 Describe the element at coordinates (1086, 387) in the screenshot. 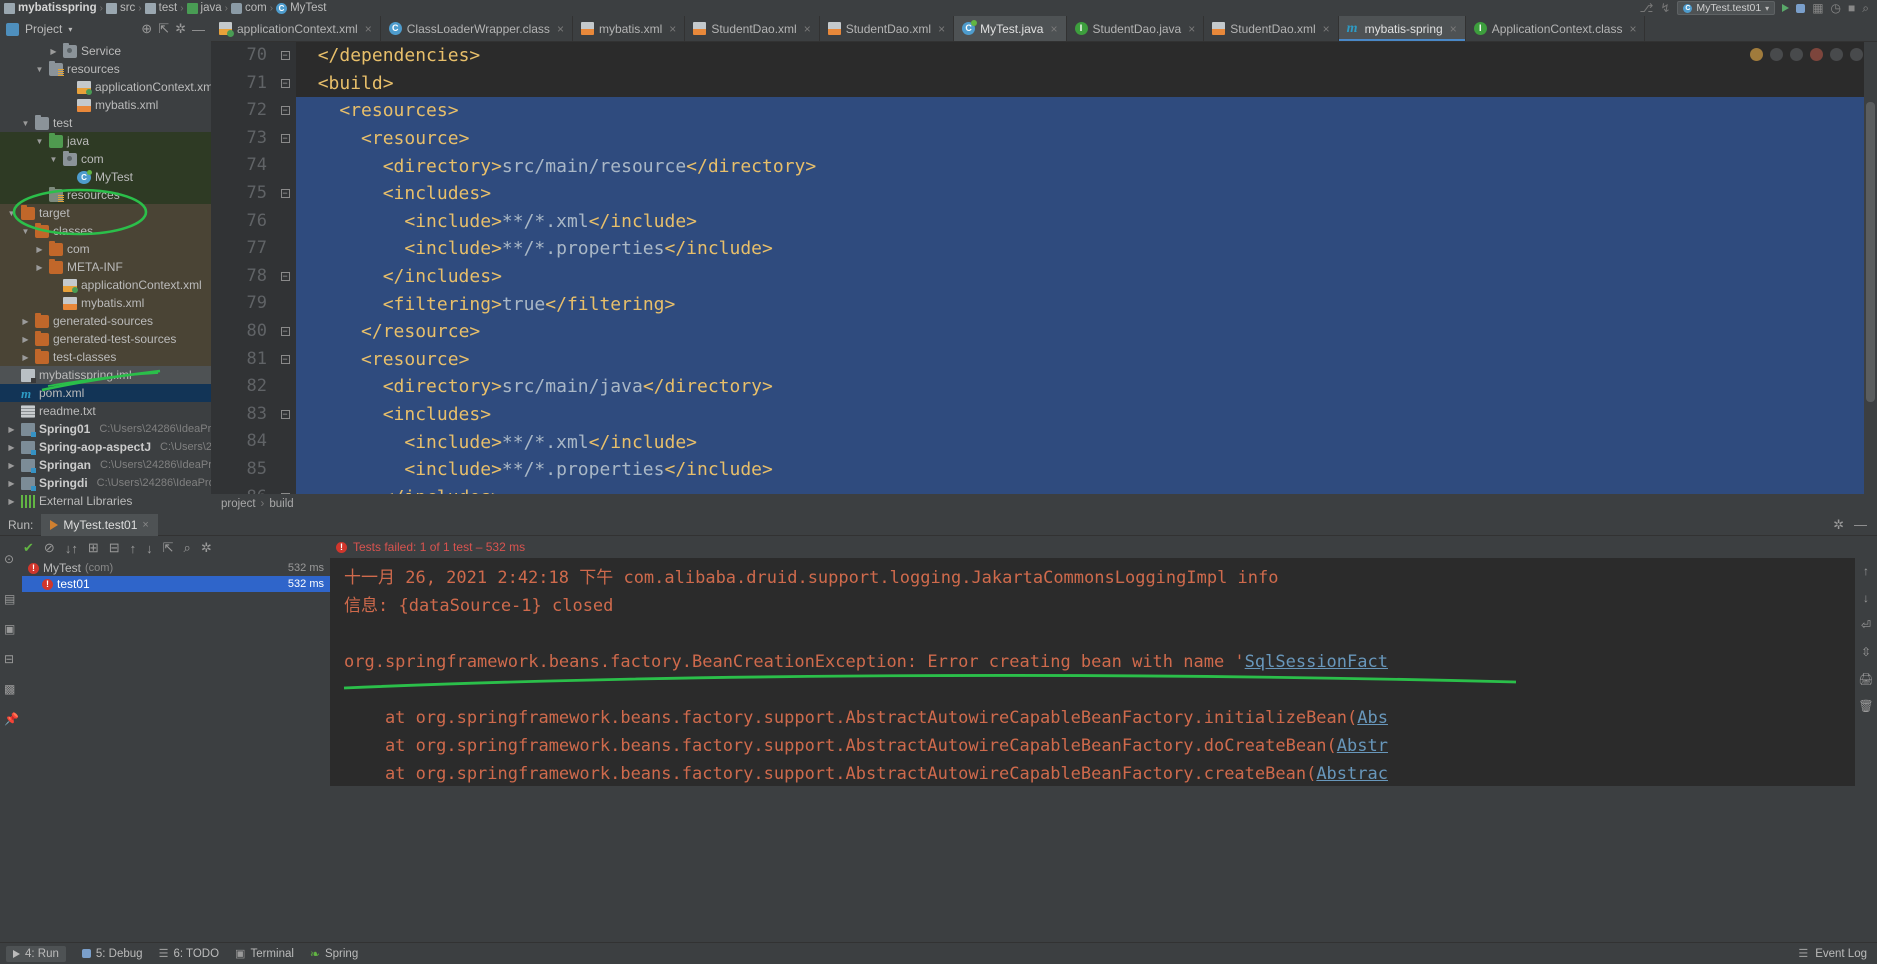

I see `code-line: <directory> src/main/java </directory>` at that location.